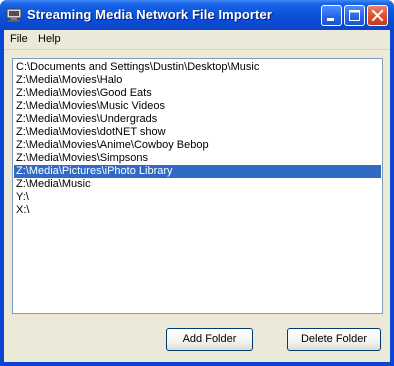 The height and width of the screenshot is (366, 394). I want to click on delete-folder-button: Delete Folder, so click(334, 339).